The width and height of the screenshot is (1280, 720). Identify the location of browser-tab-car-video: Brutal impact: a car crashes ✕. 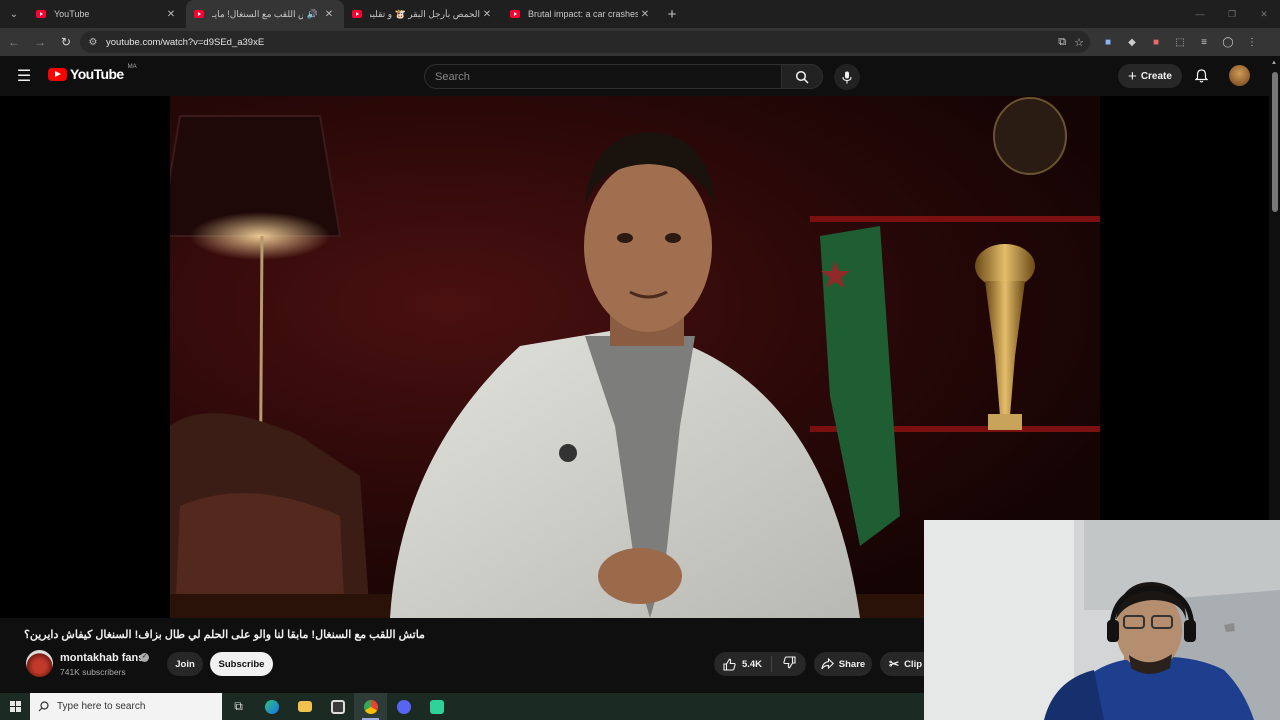
(581, 14).